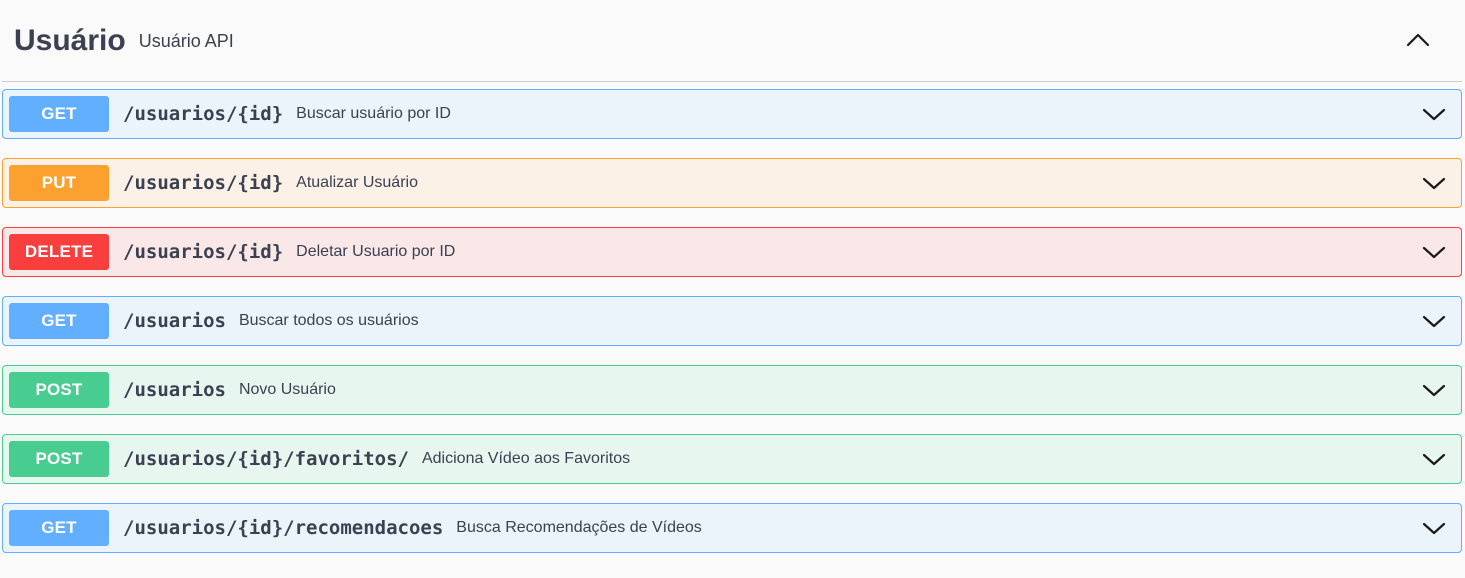  Describe the element at coordinates (328, 320) in the screenshot. I see `operation-summary: Buscar todos os usuários` at that location.